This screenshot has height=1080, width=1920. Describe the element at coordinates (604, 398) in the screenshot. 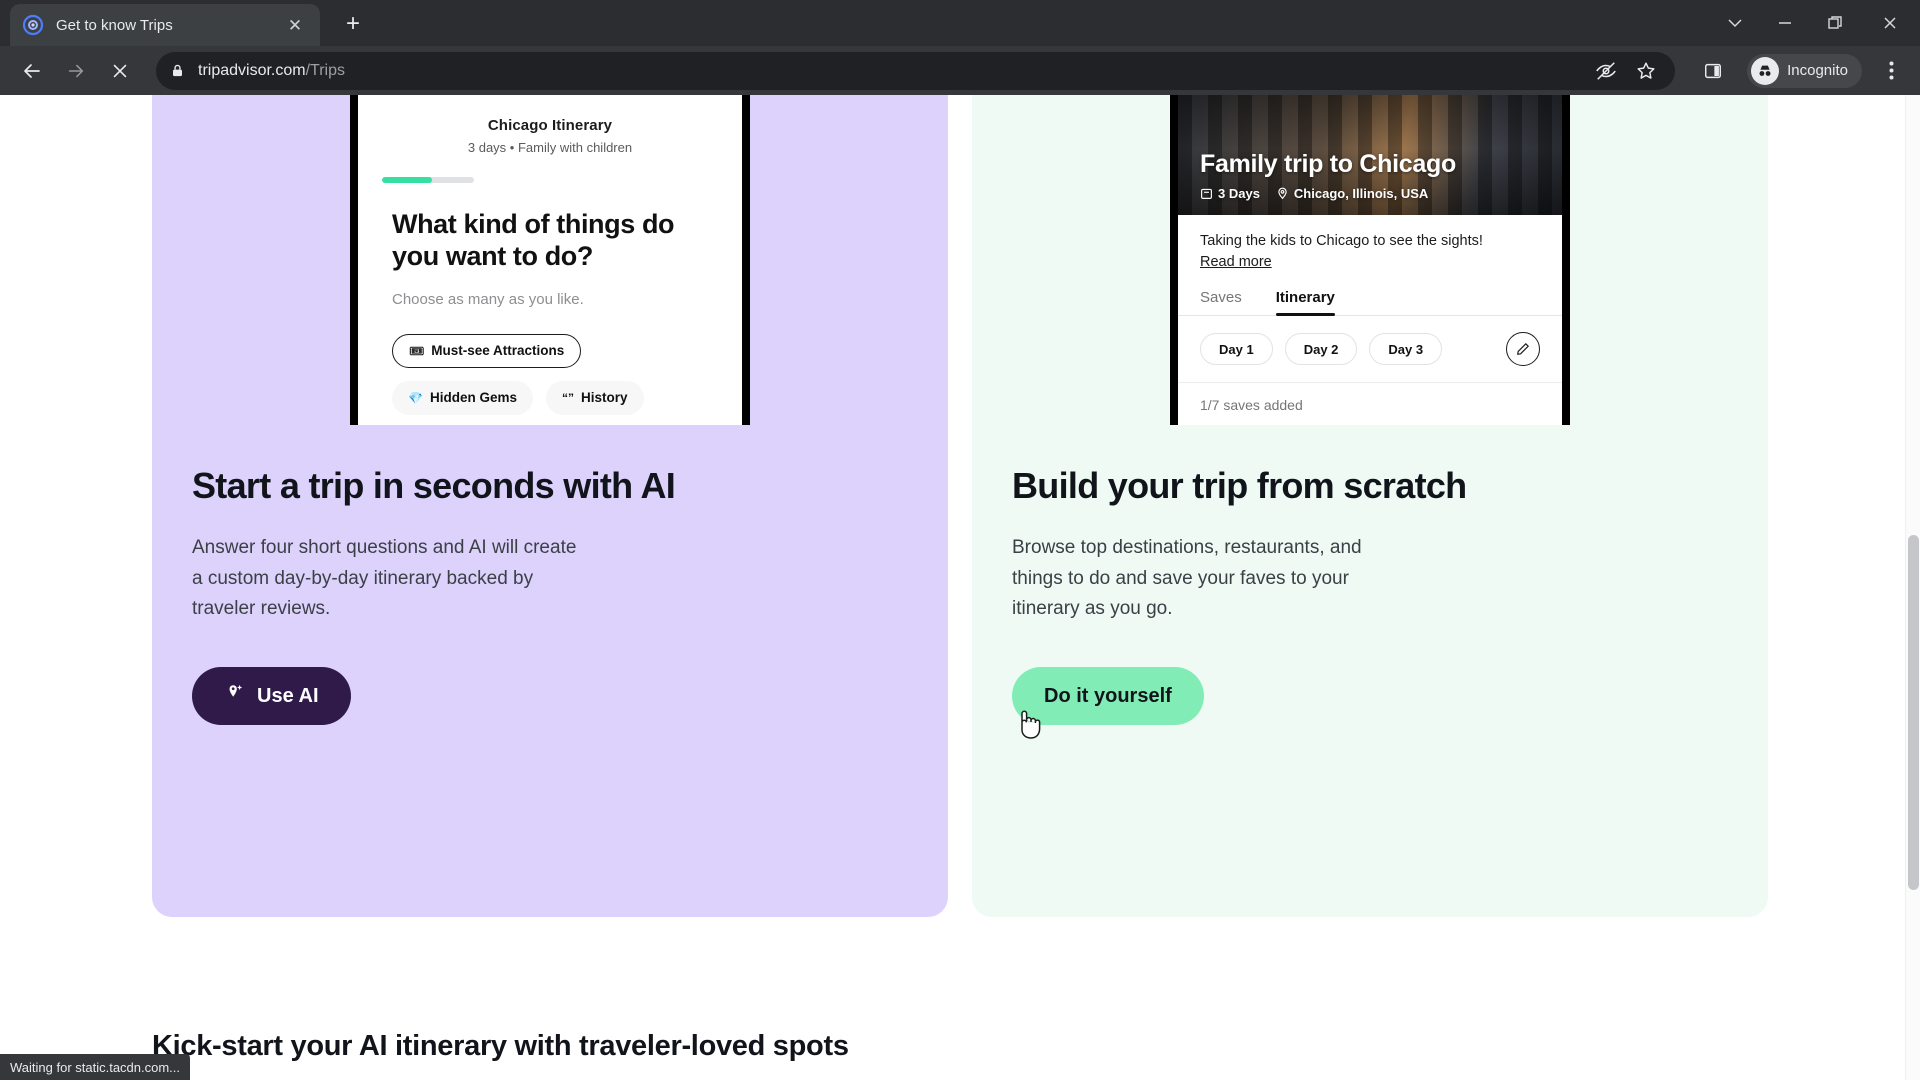

I see `chip-label: History` at that location.